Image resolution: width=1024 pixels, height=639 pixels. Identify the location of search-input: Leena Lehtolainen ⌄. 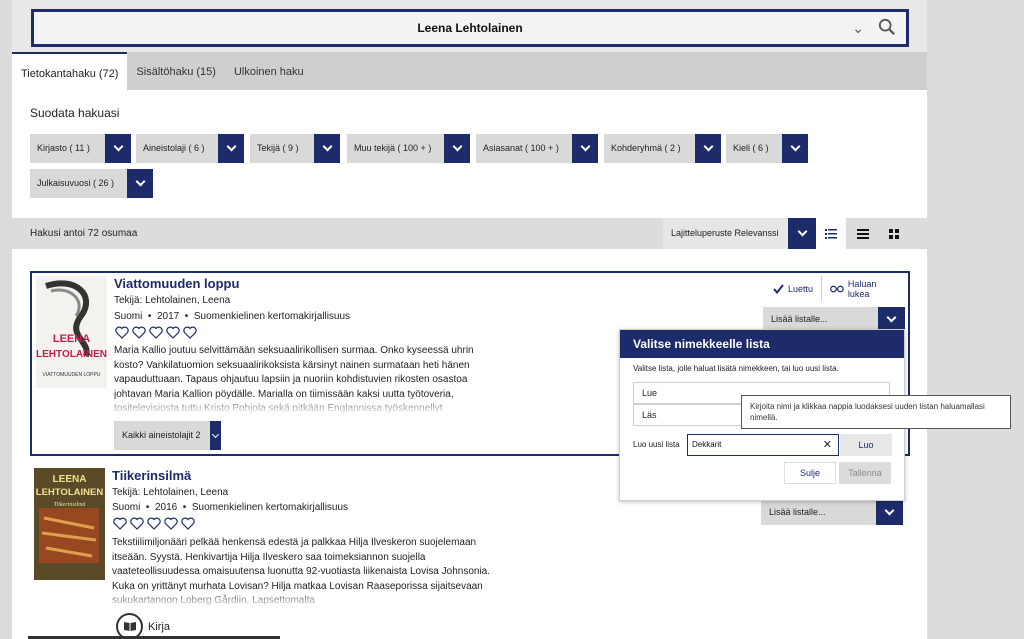
(470, 28).